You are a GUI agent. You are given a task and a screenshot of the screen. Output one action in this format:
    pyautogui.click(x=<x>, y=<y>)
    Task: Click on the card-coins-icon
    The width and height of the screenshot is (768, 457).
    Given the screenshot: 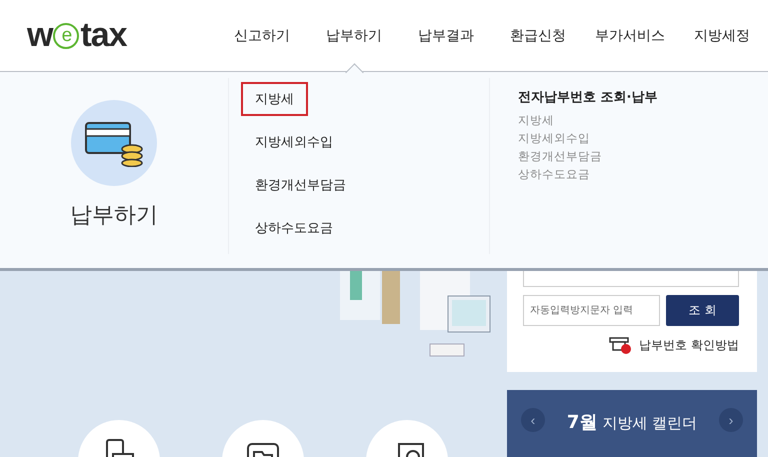 What is the action you would take?
    pyautogui.click(x=114, y=143)
    